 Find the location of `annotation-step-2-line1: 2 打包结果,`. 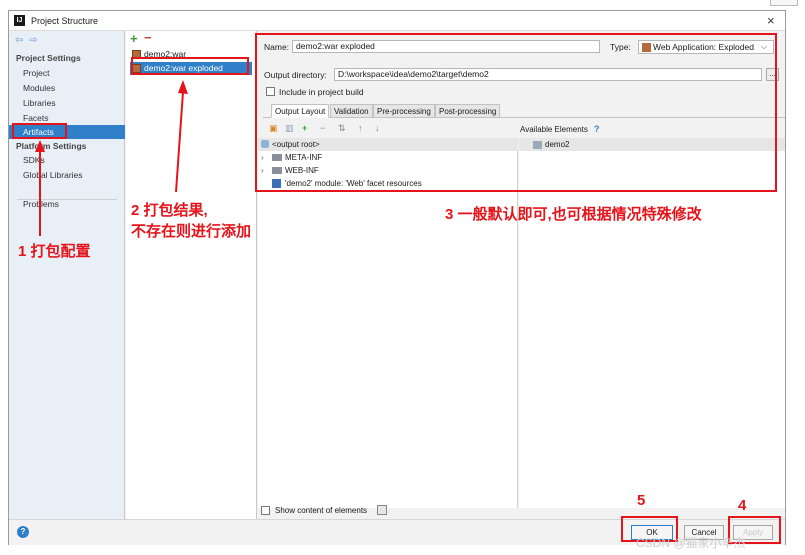

annotation-step-2-line1: 2 打包结果, is located at coordinates (169, 210).